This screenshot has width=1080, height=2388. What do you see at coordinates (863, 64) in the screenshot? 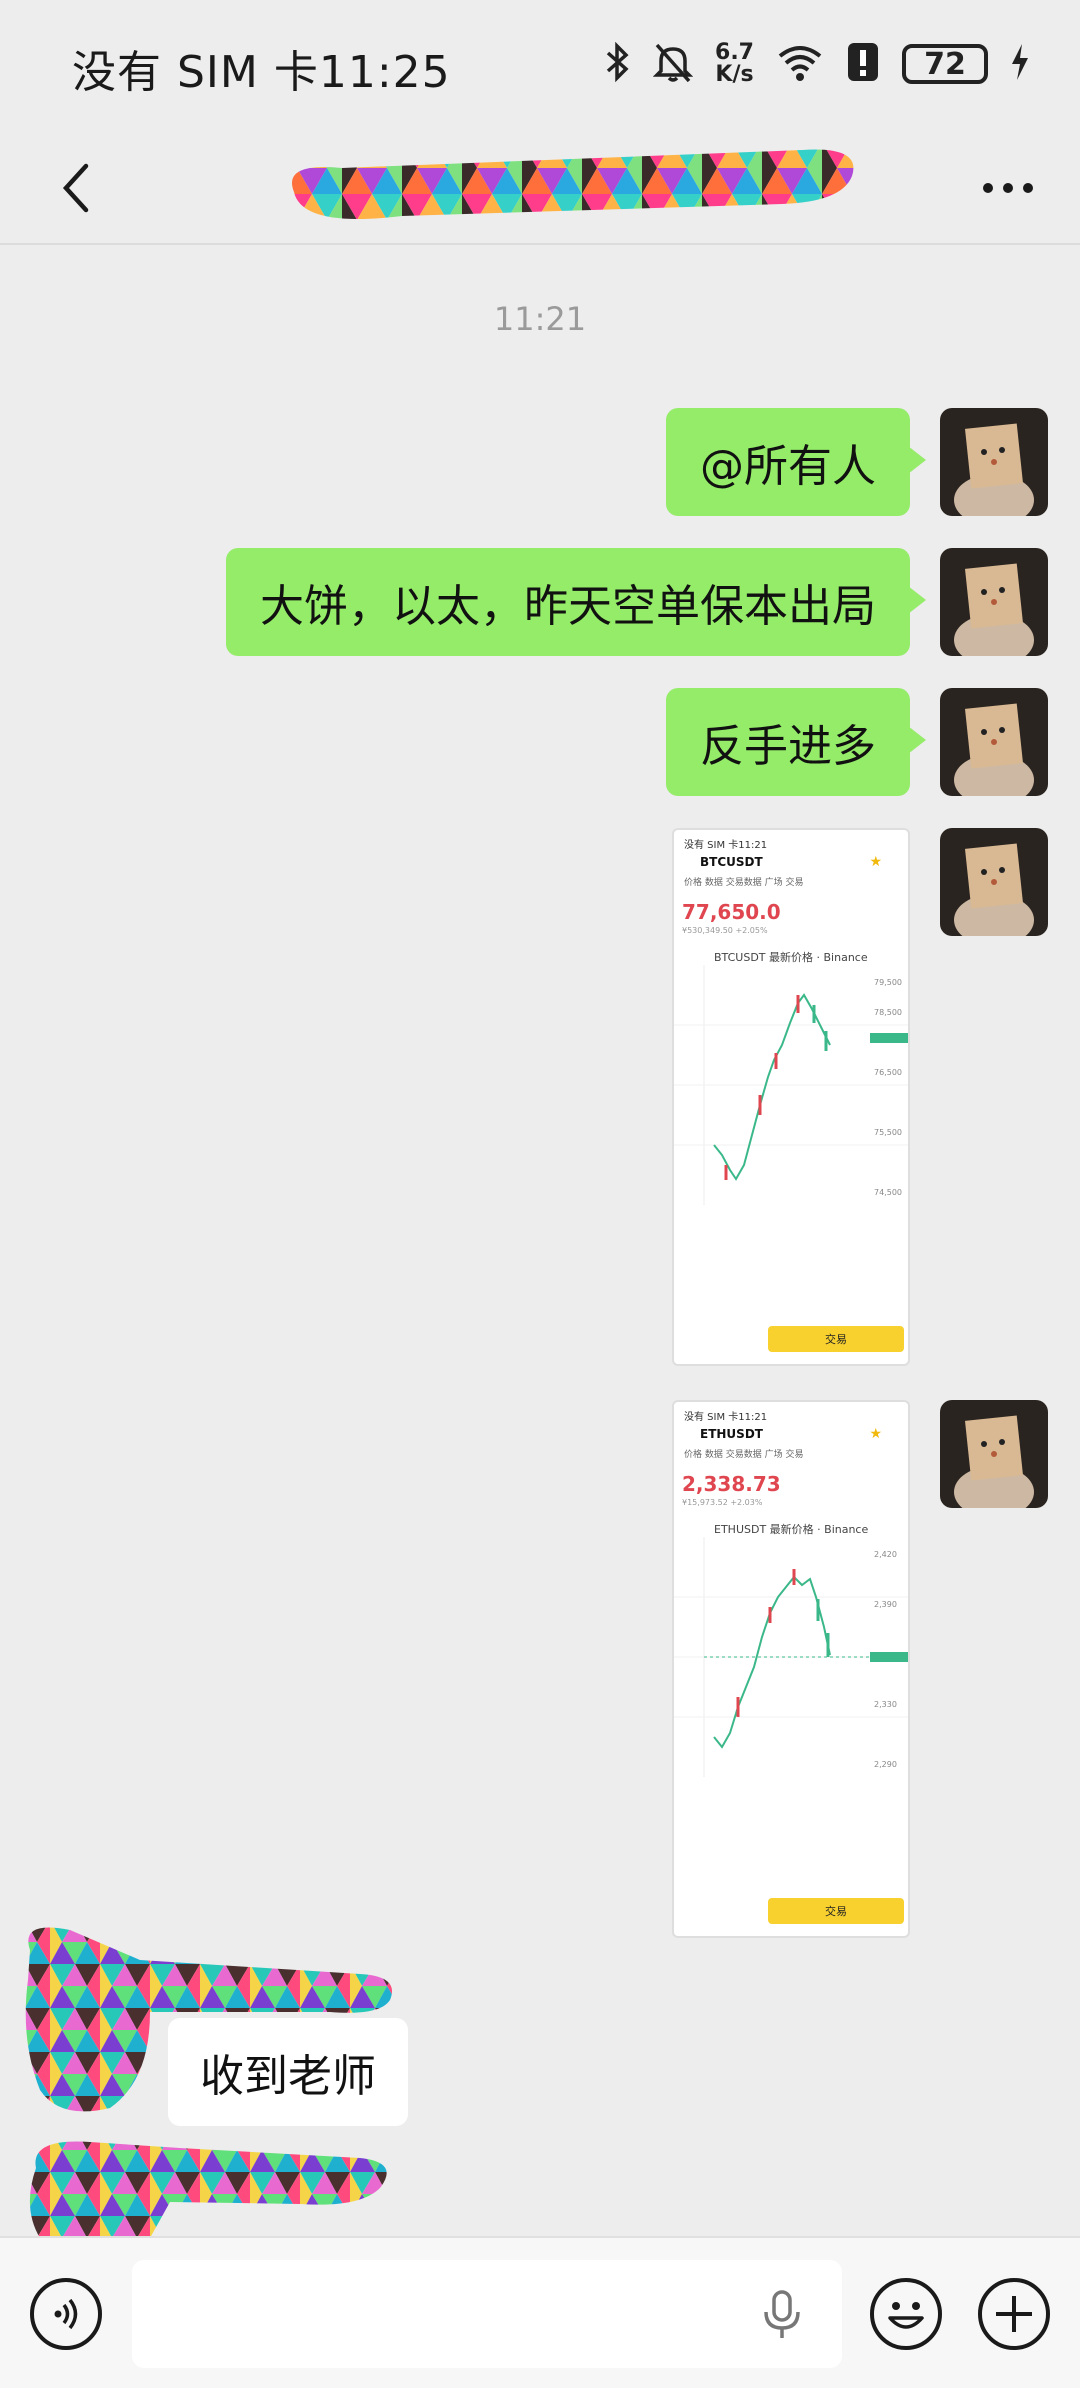
I see `alert-icon` at bounding box center [863, 64].